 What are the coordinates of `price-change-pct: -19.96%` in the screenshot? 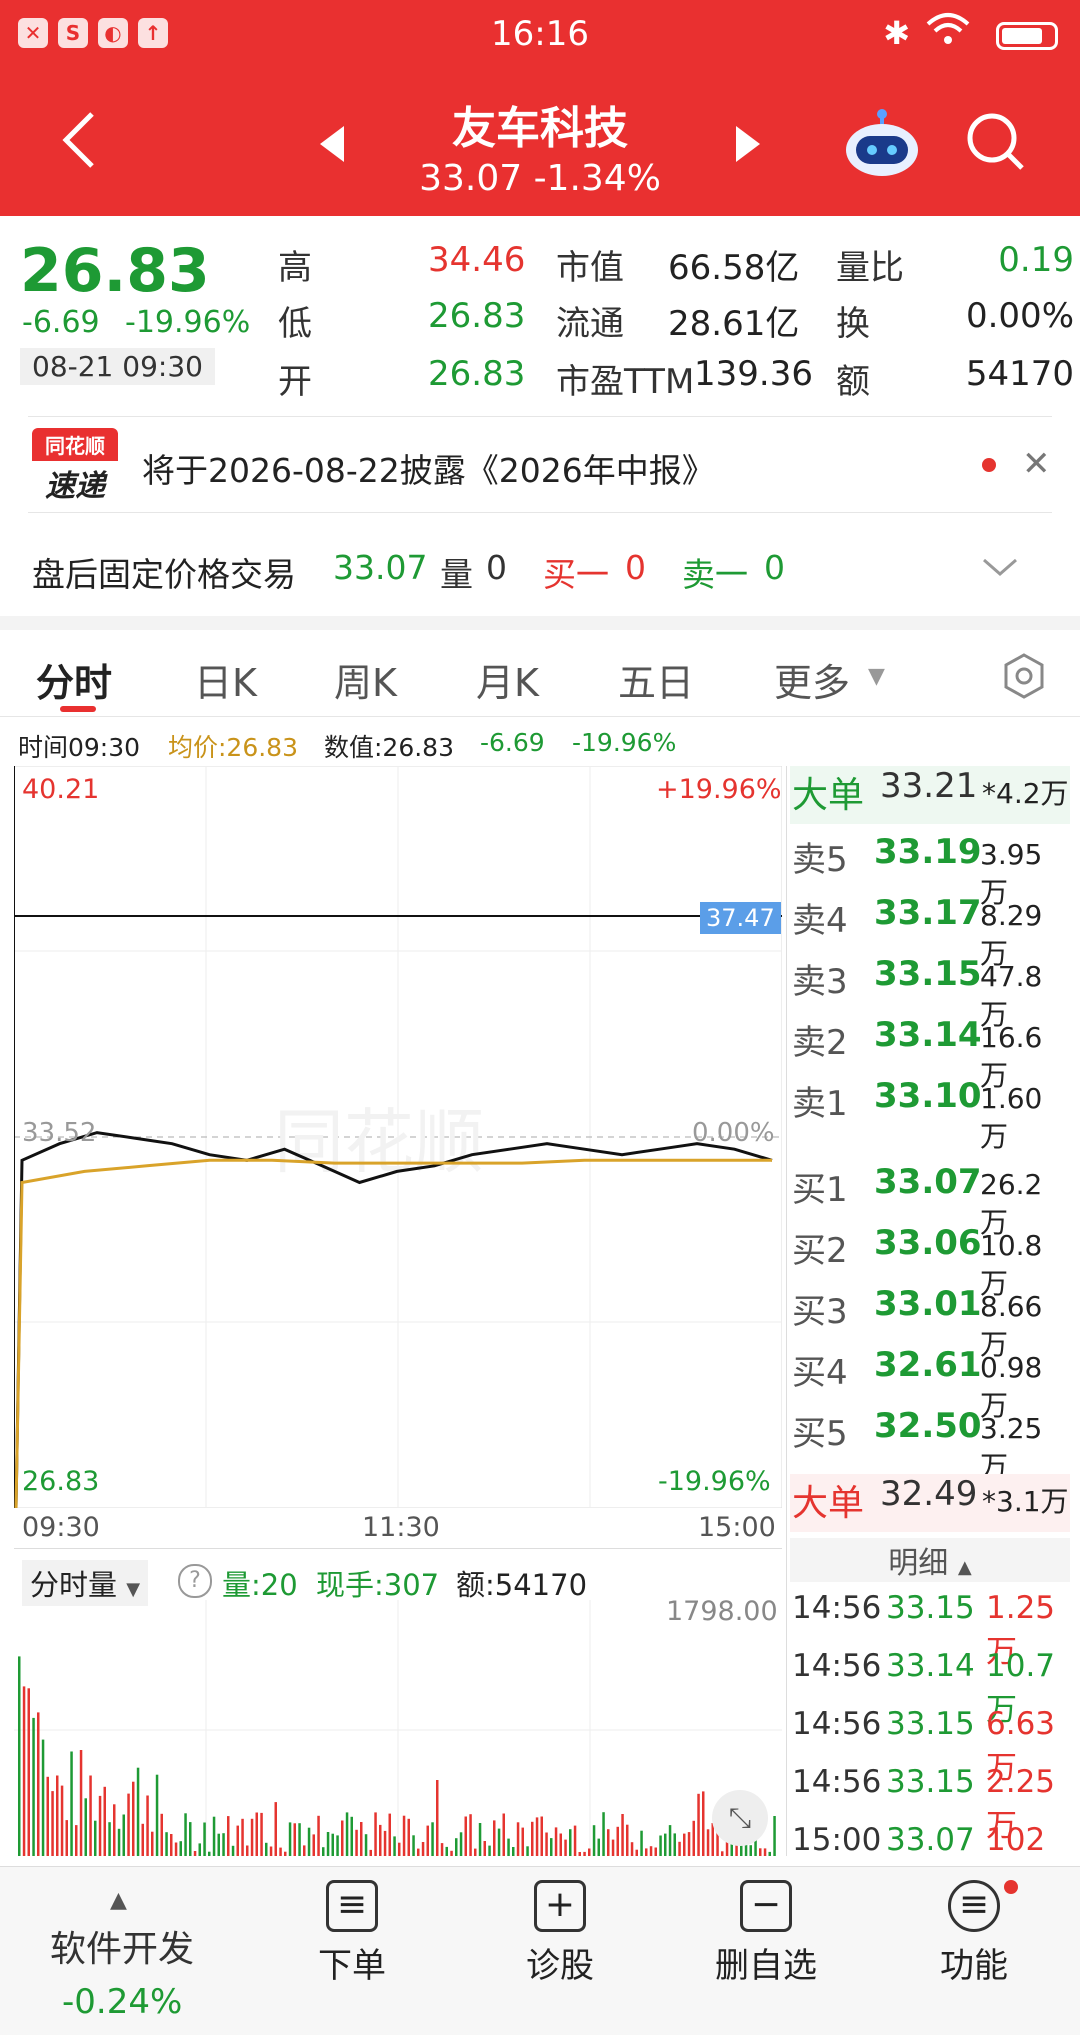 It's located at (188, 322).